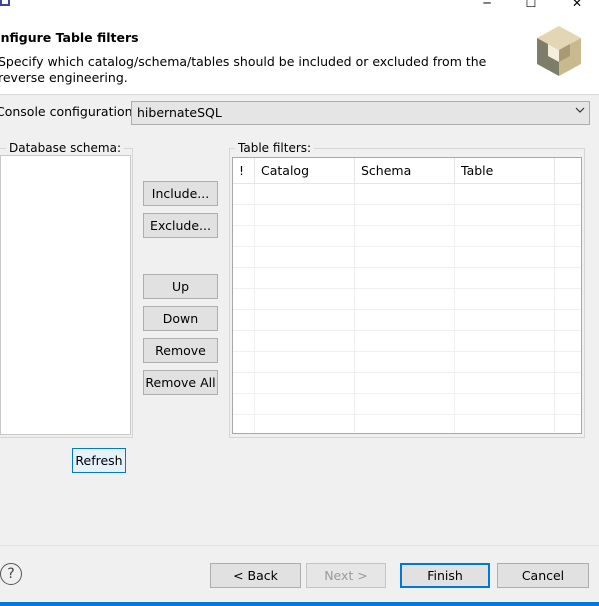 This screenshot has height=606, width=599. I want to click on database-schema-label: Database schema:, so click(65, 148).